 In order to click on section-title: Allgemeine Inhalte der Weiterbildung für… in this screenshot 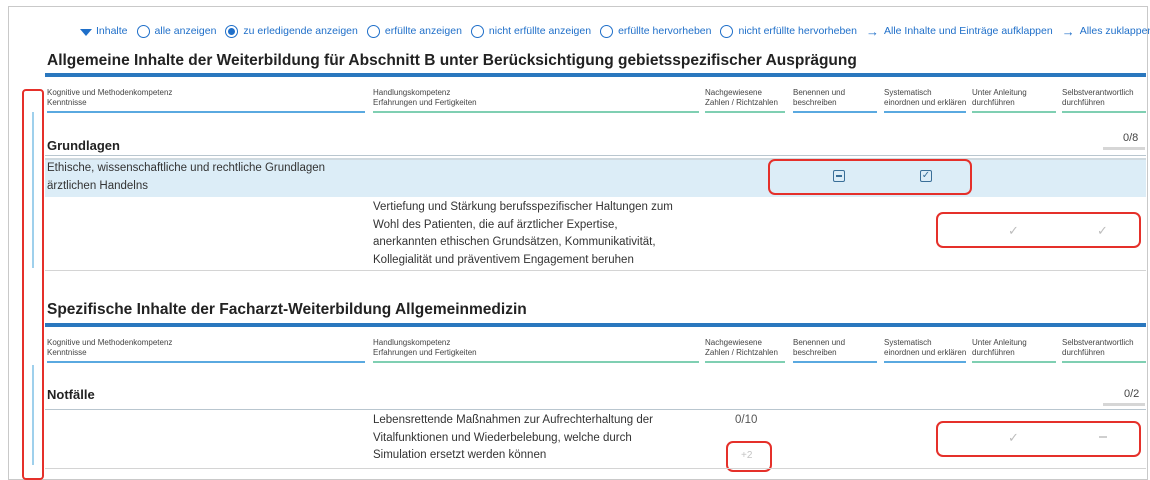, I will do `click(452, 60)`.